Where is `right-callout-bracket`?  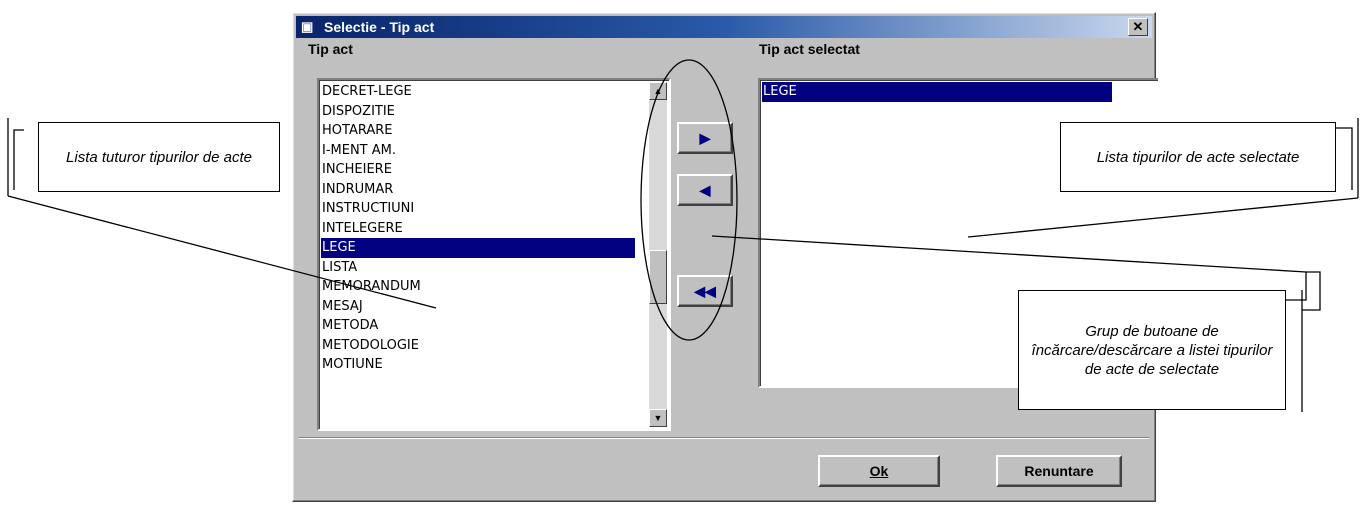 right-callout-bracket is located at coordinates (1344, 158).